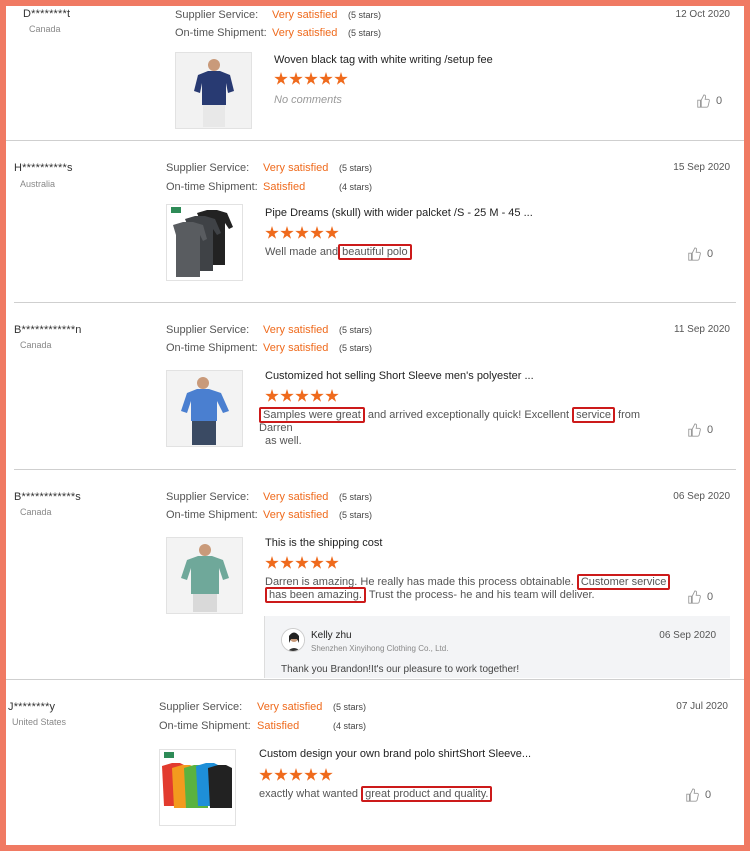 The width and height of the screenshot is (750, 851). What do you see at coordinates (701, 167) in the screenshot?
I see `review-date: 15 Sep 2020` at bounding box center [701, 167].